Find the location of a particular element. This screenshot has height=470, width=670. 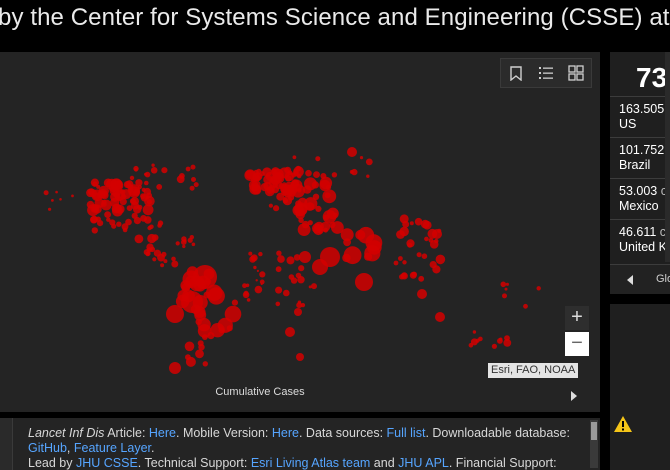

chevron-right-icon is located at coordinates (574, 396).